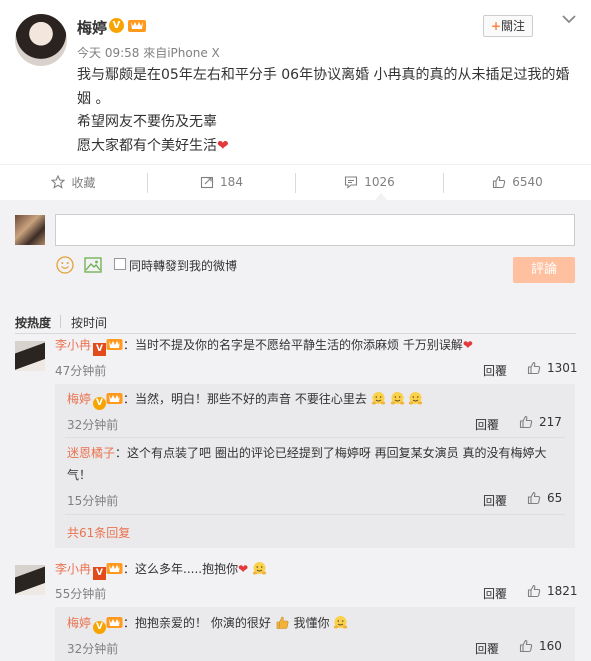  What do you see at coordinates (30, 230) in the screenshot?
I see `my-avatar` at bounding box center [30, 230].